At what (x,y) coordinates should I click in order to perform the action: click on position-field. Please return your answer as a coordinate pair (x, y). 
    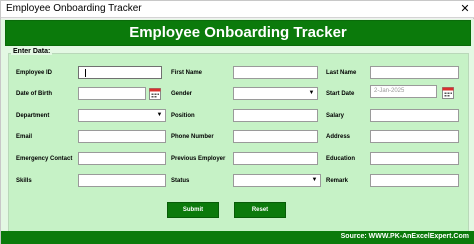
    Looking at the image, I should click on (275, 115).